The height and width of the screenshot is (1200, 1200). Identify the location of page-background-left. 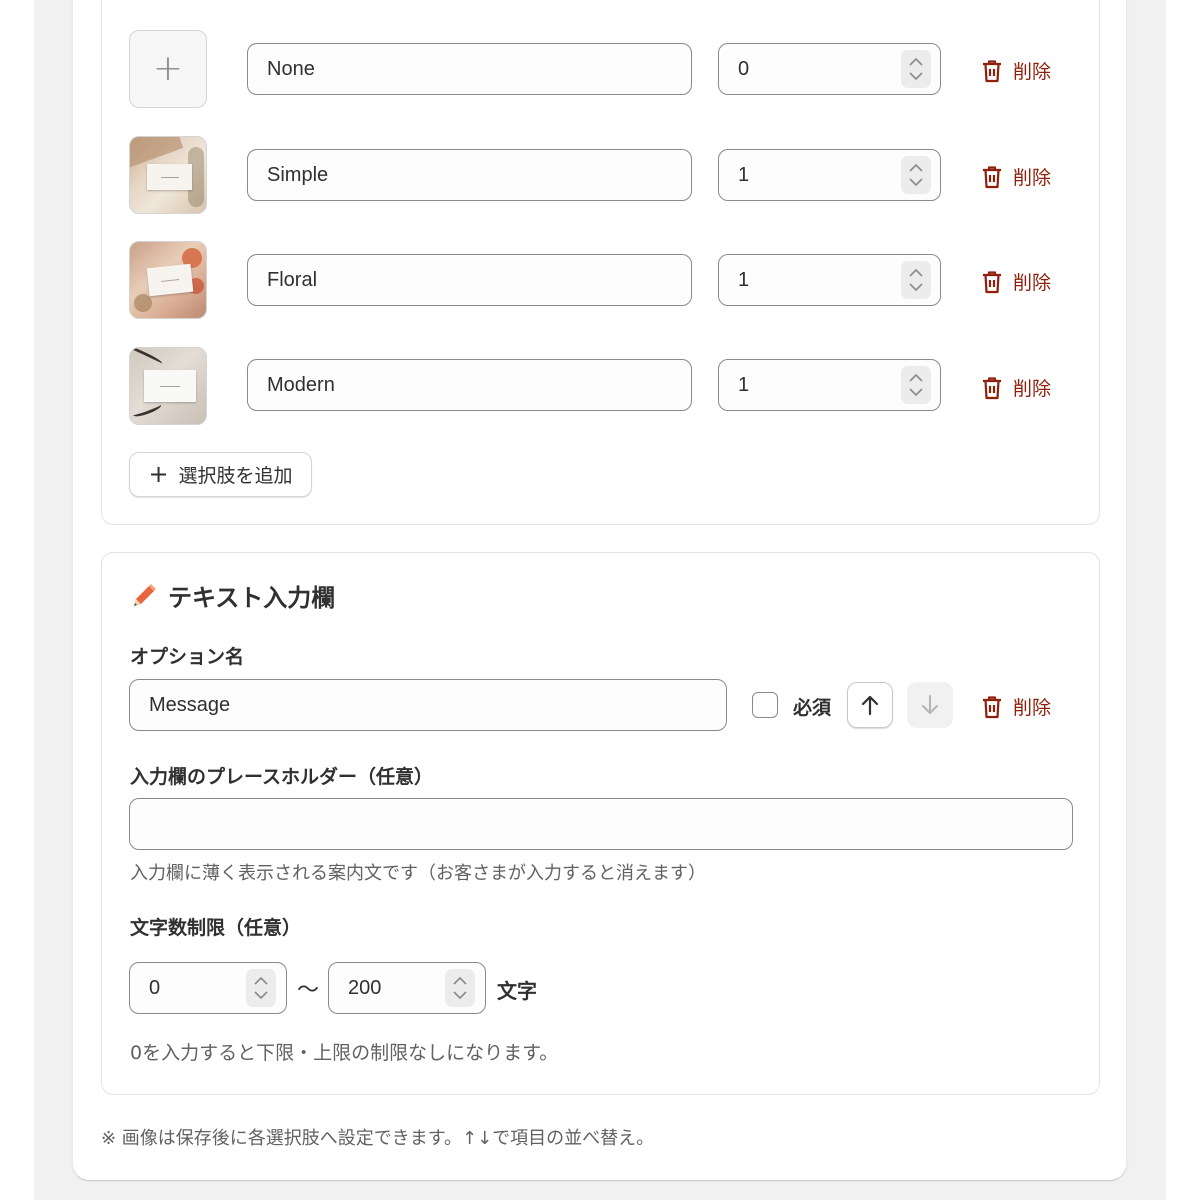
(17, 600).